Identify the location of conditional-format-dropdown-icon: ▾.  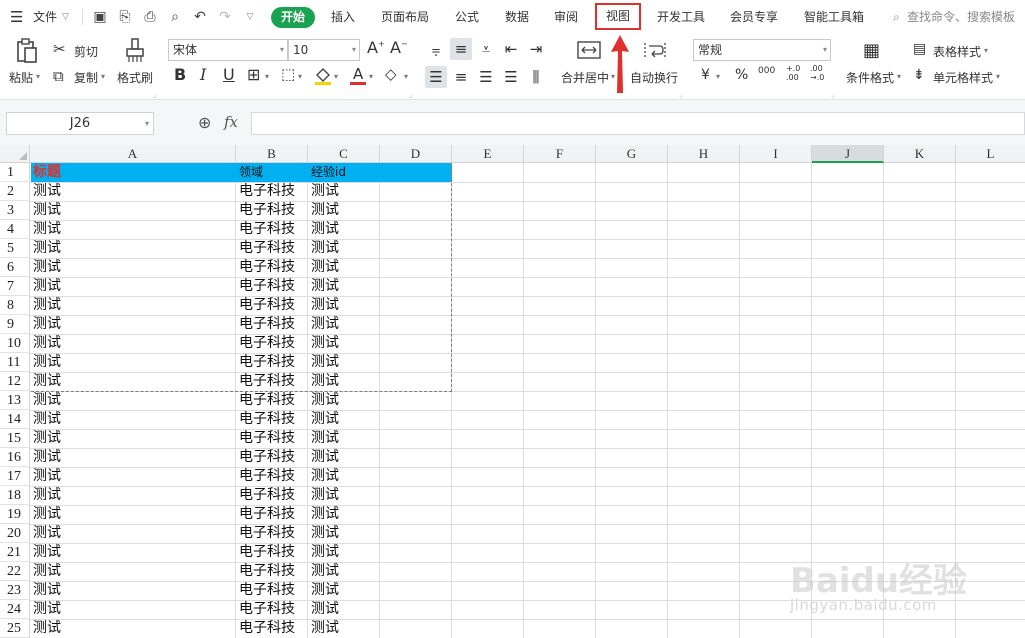
(899, 76).